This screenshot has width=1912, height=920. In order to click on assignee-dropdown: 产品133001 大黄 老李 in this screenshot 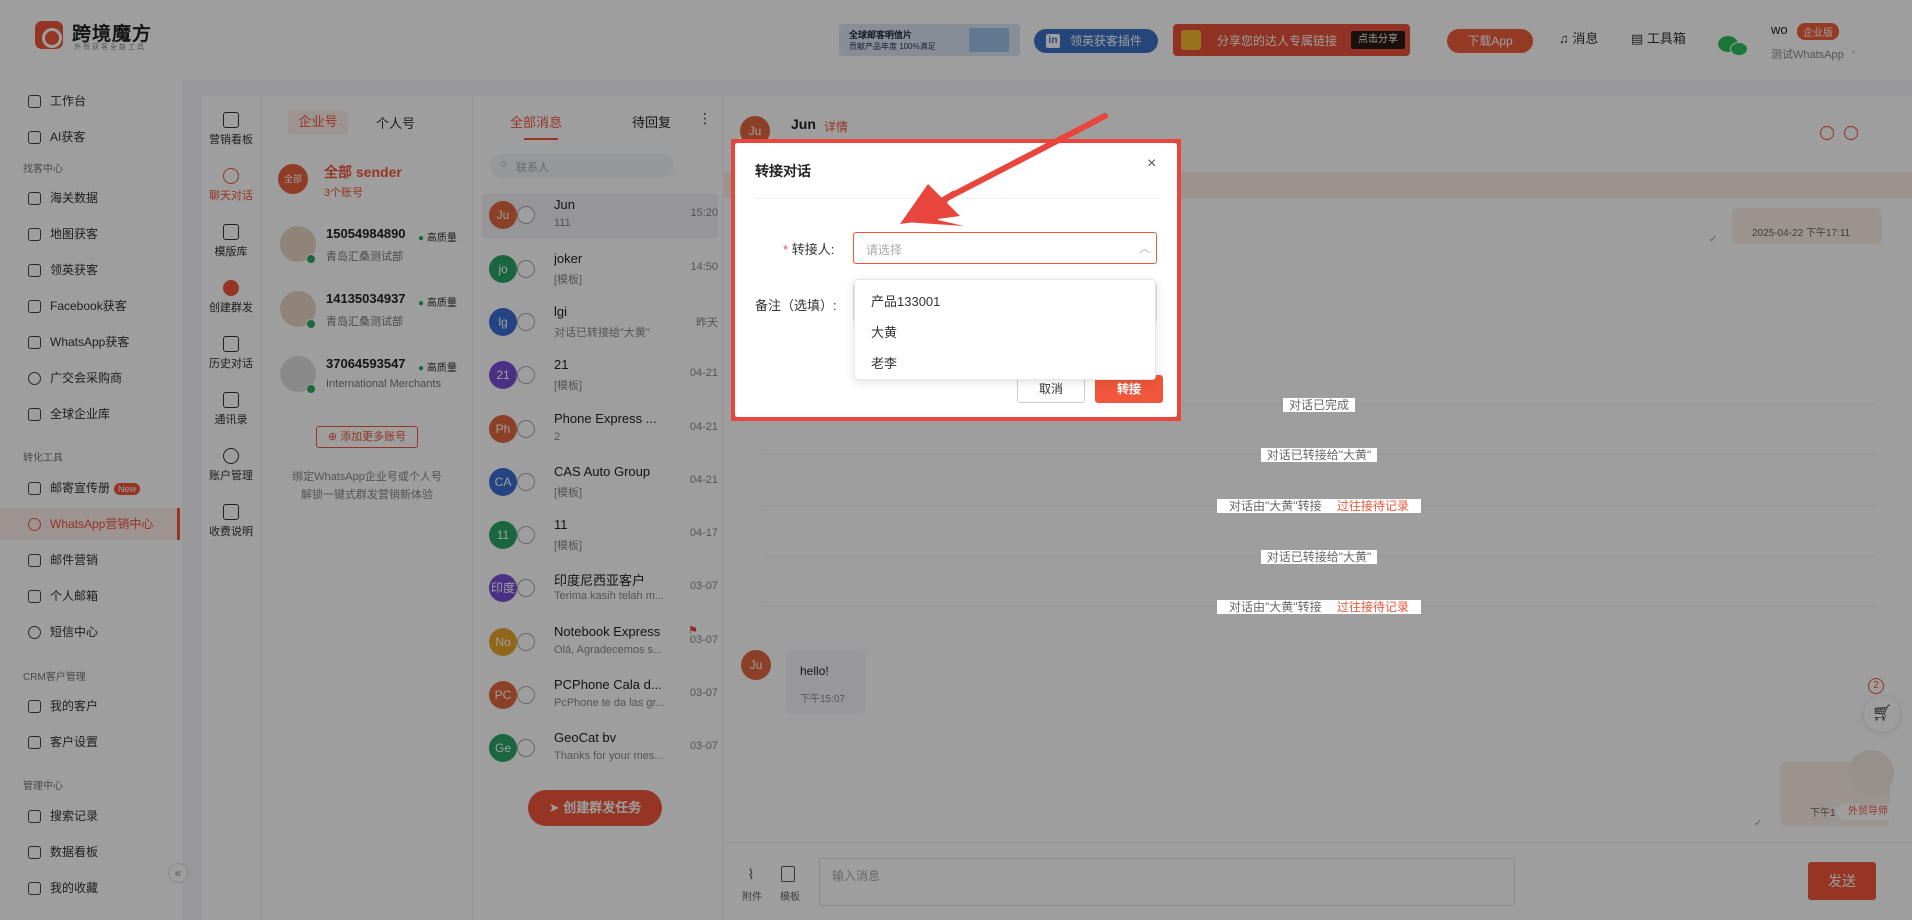, I will do `click(1005, 329)`.